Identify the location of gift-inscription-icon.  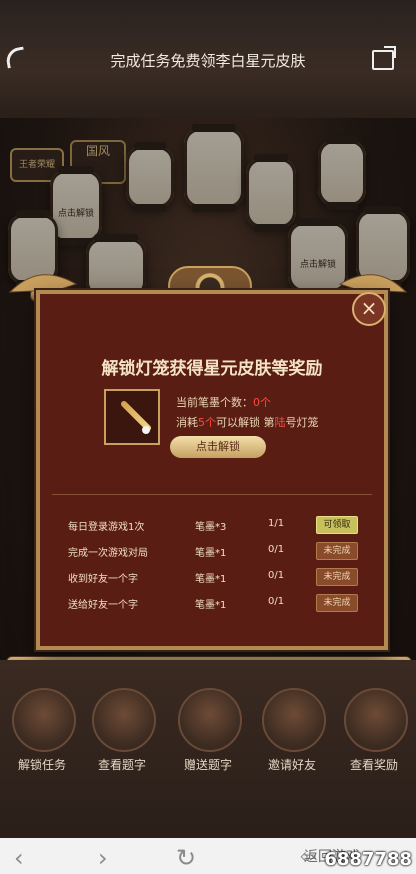
(210, 720).